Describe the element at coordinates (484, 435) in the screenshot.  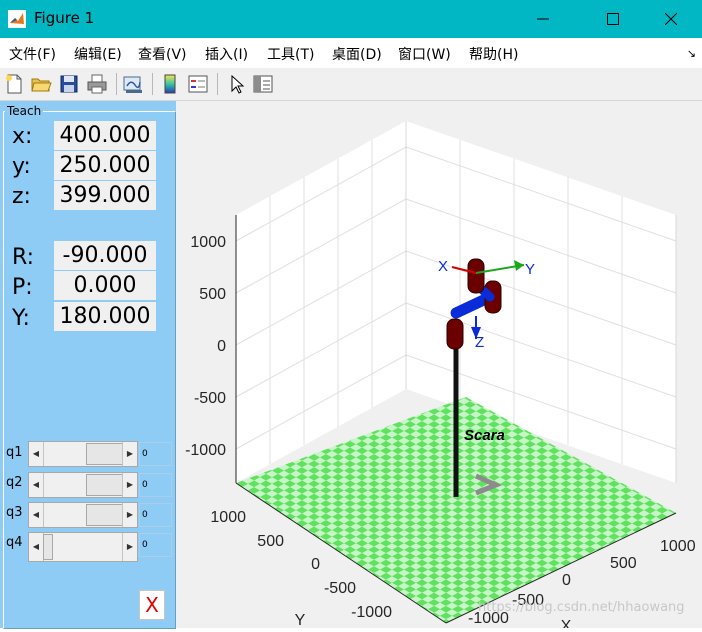
I see `robot-name-label: Scara` at that location.